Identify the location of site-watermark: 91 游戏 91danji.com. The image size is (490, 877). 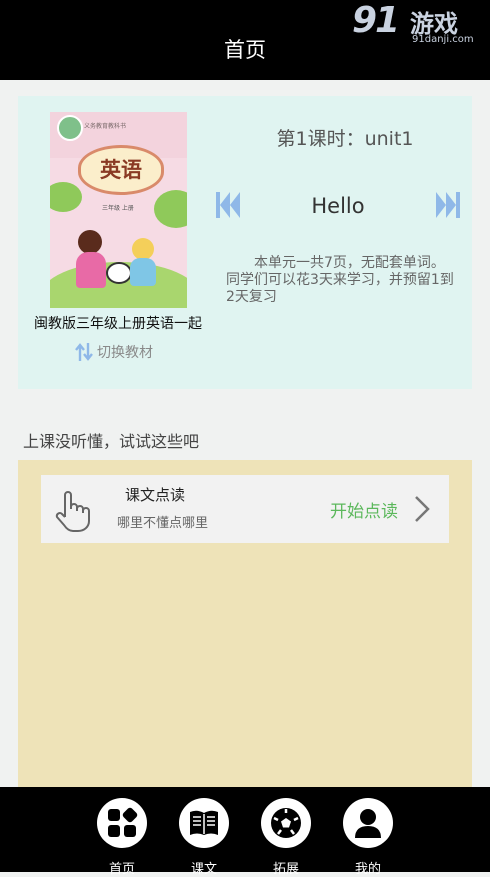
(418, 24).